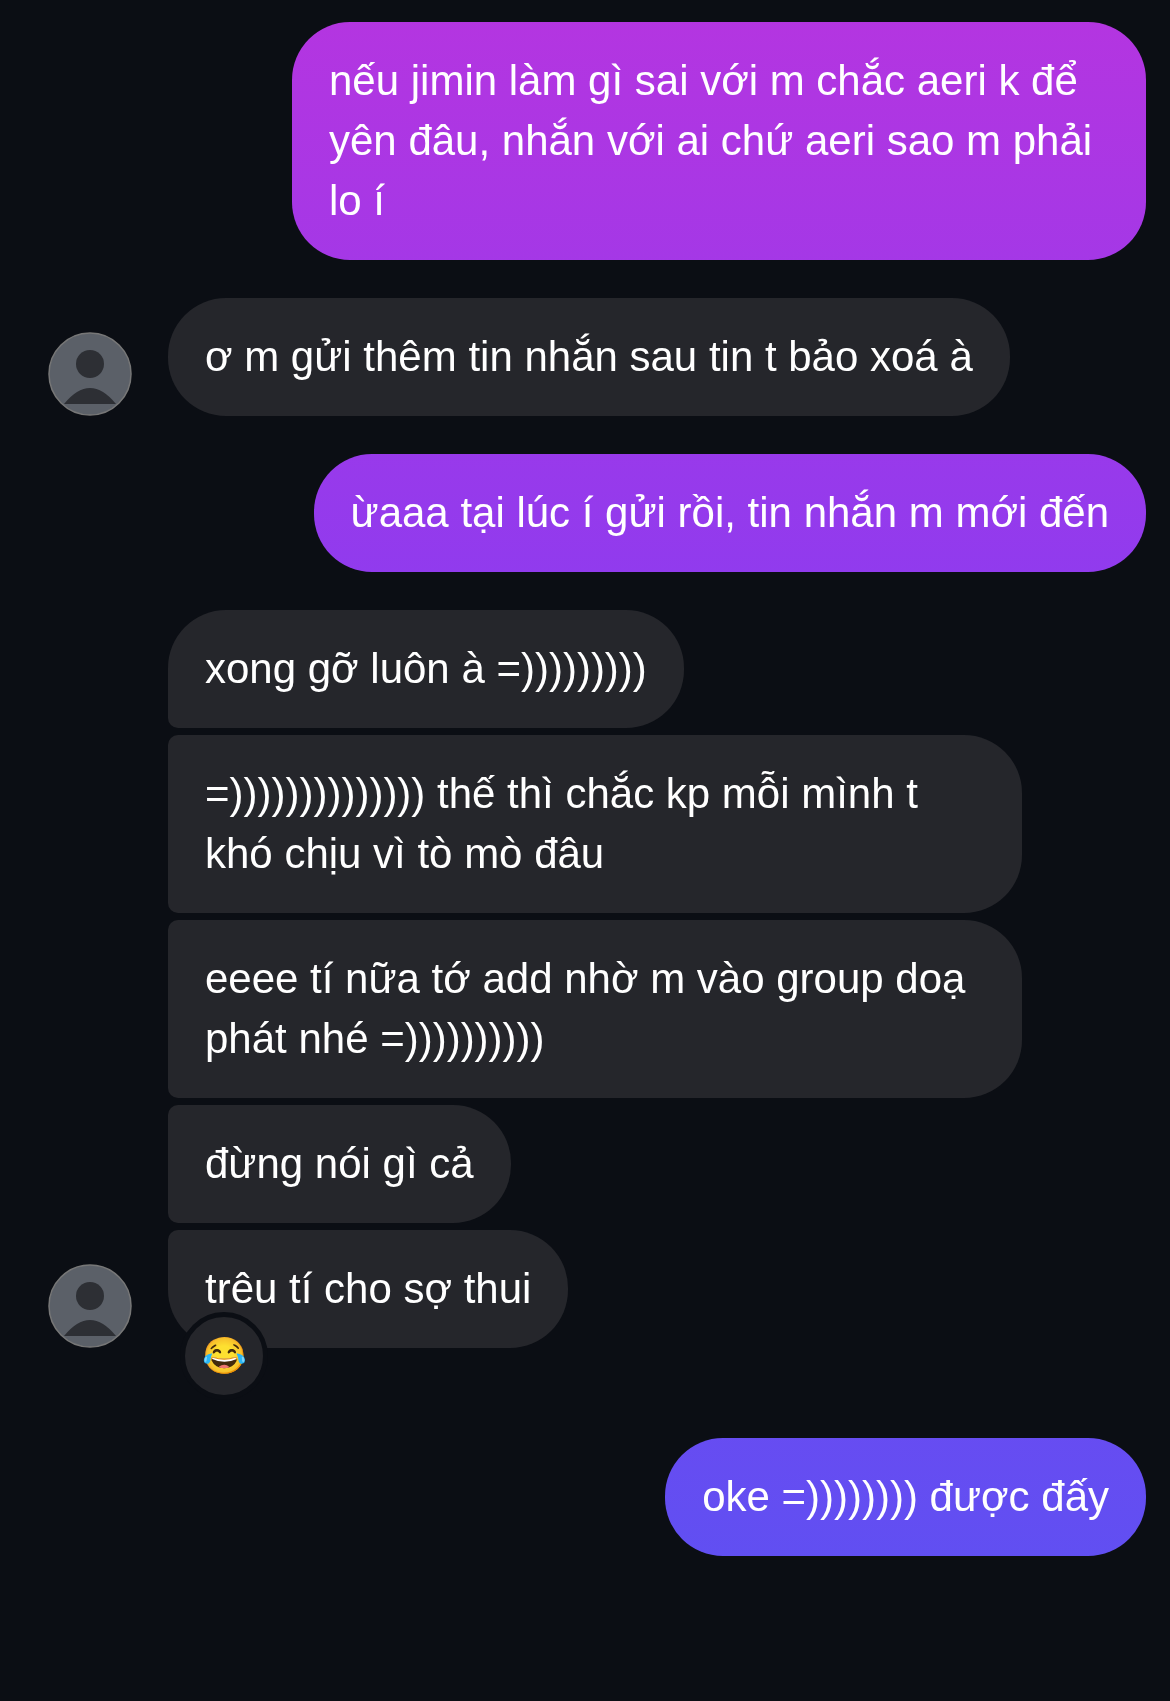  What do you see at coordinates (719, 141) in the screenshot?
I see `message-bubble: nếu jimin làm gì sai với m chắc aeri k để yên đâu, nhắn với ai chứ aeri sao m phải lo í` at bounding box center [719, 141].